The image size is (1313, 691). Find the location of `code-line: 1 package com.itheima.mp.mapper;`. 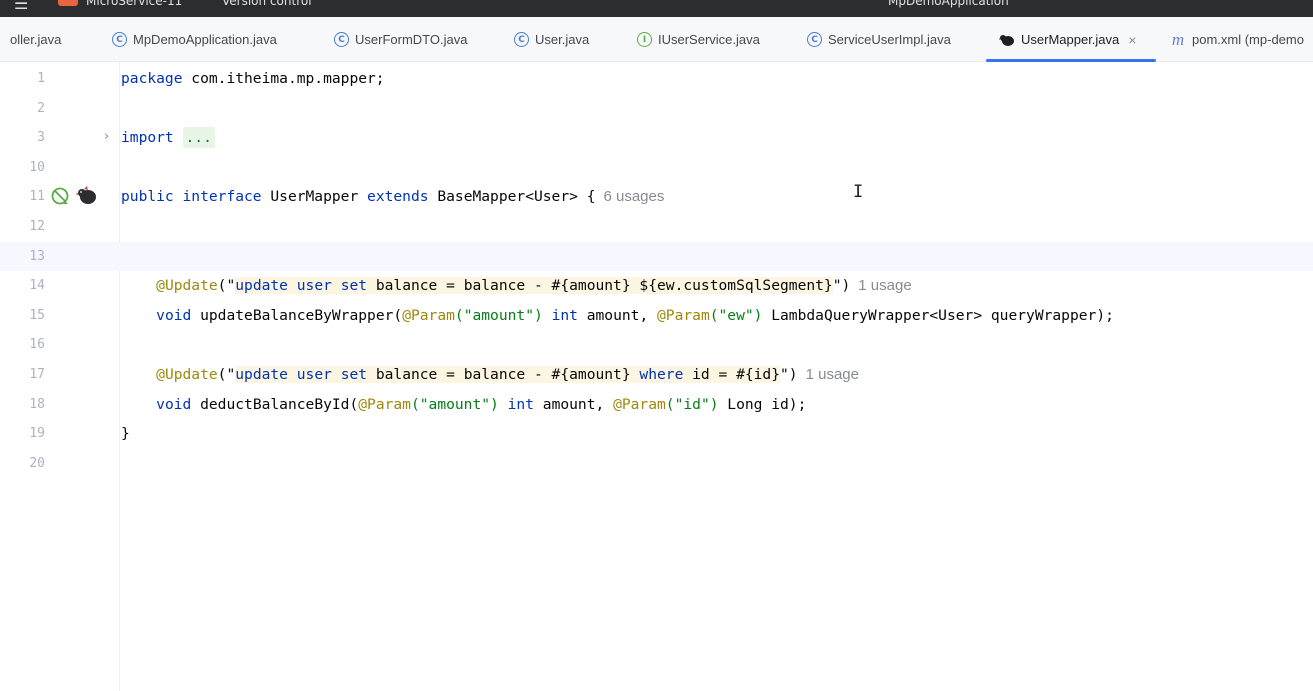

code-line: 1 package com.itheima.mp.mapper; is located at coordinates (656, 79).